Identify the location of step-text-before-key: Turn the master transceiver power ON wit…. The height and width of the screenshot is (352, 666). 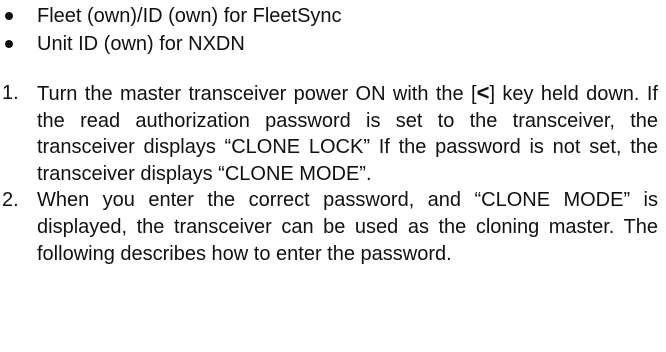
(257, 94).